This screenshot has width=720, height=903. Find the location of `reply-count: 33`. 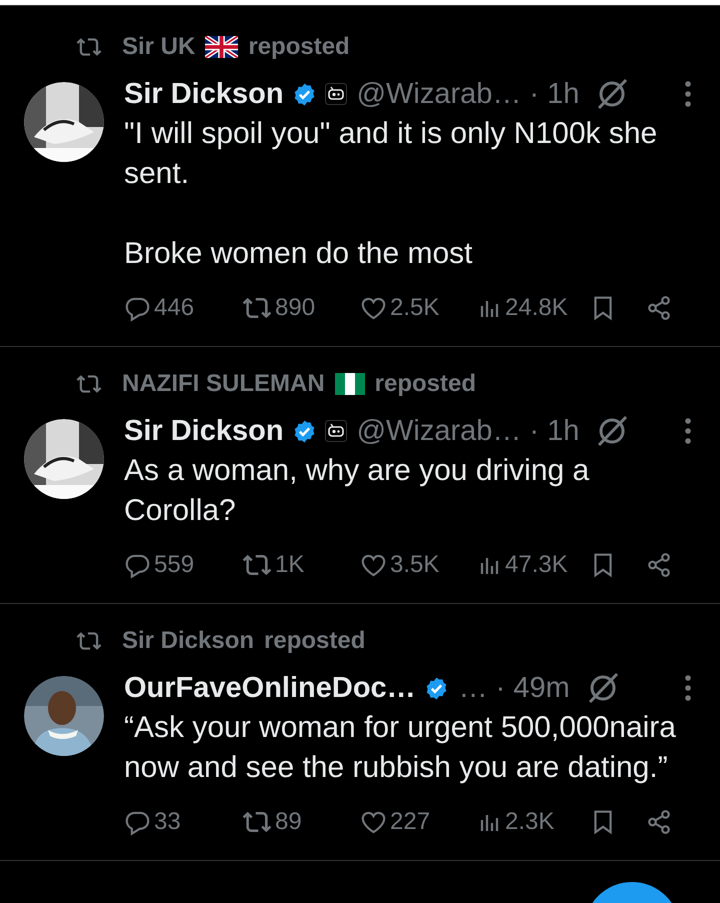

reply-count: 33 is located at coordinates (167, 822).